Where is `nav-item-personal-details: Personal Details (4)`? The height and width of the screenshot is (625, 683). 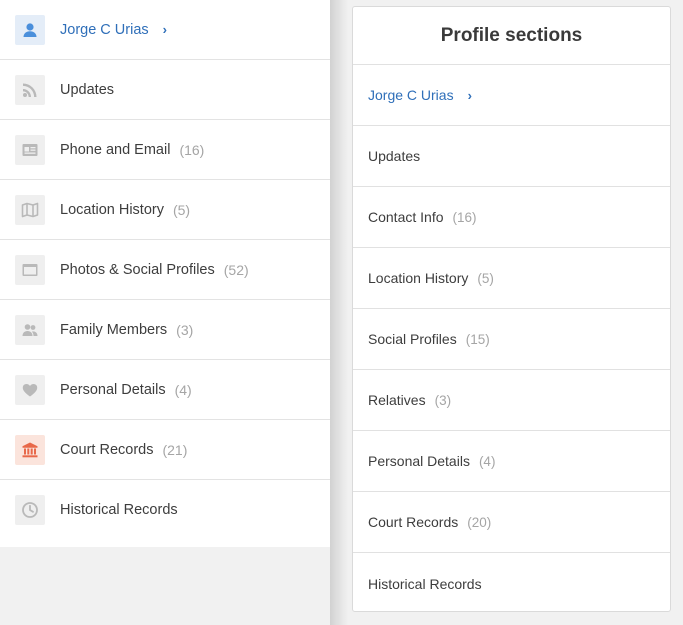 nav-item-personal-details: Personal Details (4) is located at coordinates (165, 390).